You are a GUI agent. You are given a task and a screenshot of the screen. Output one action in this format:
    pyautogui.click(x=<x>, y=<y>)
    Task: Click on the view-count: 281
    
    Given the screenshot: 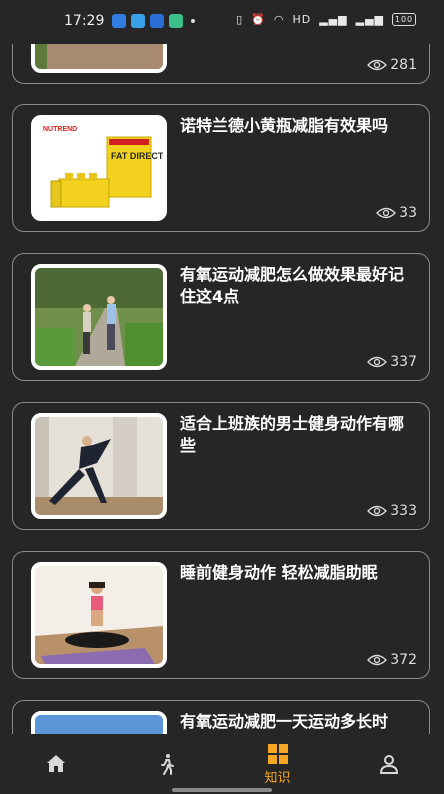 What is the action you would take?
    pyautogui.click(x=392, y=65)
    